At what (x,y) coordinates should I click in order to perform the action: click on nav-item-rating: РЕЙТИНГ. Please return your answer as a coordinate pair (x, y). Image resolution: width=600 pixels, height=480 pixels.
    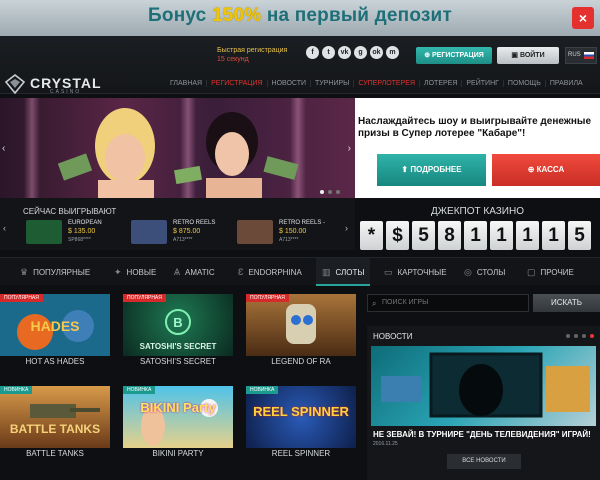
    Looking at the image, I should click on (482, 83).